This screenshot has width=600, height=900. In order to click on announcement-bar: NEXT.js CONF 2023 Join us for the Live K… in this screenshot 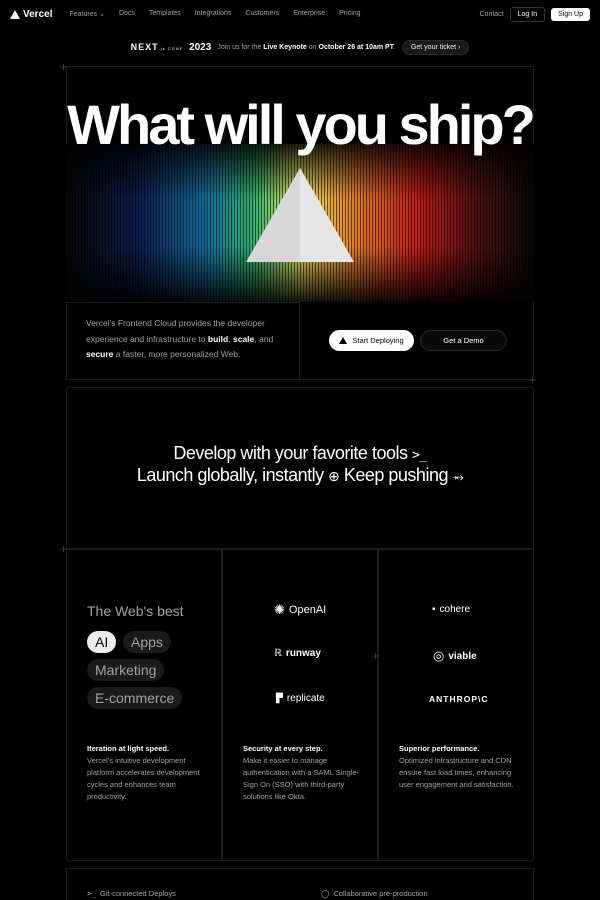, I will do `click(300, 47)`.